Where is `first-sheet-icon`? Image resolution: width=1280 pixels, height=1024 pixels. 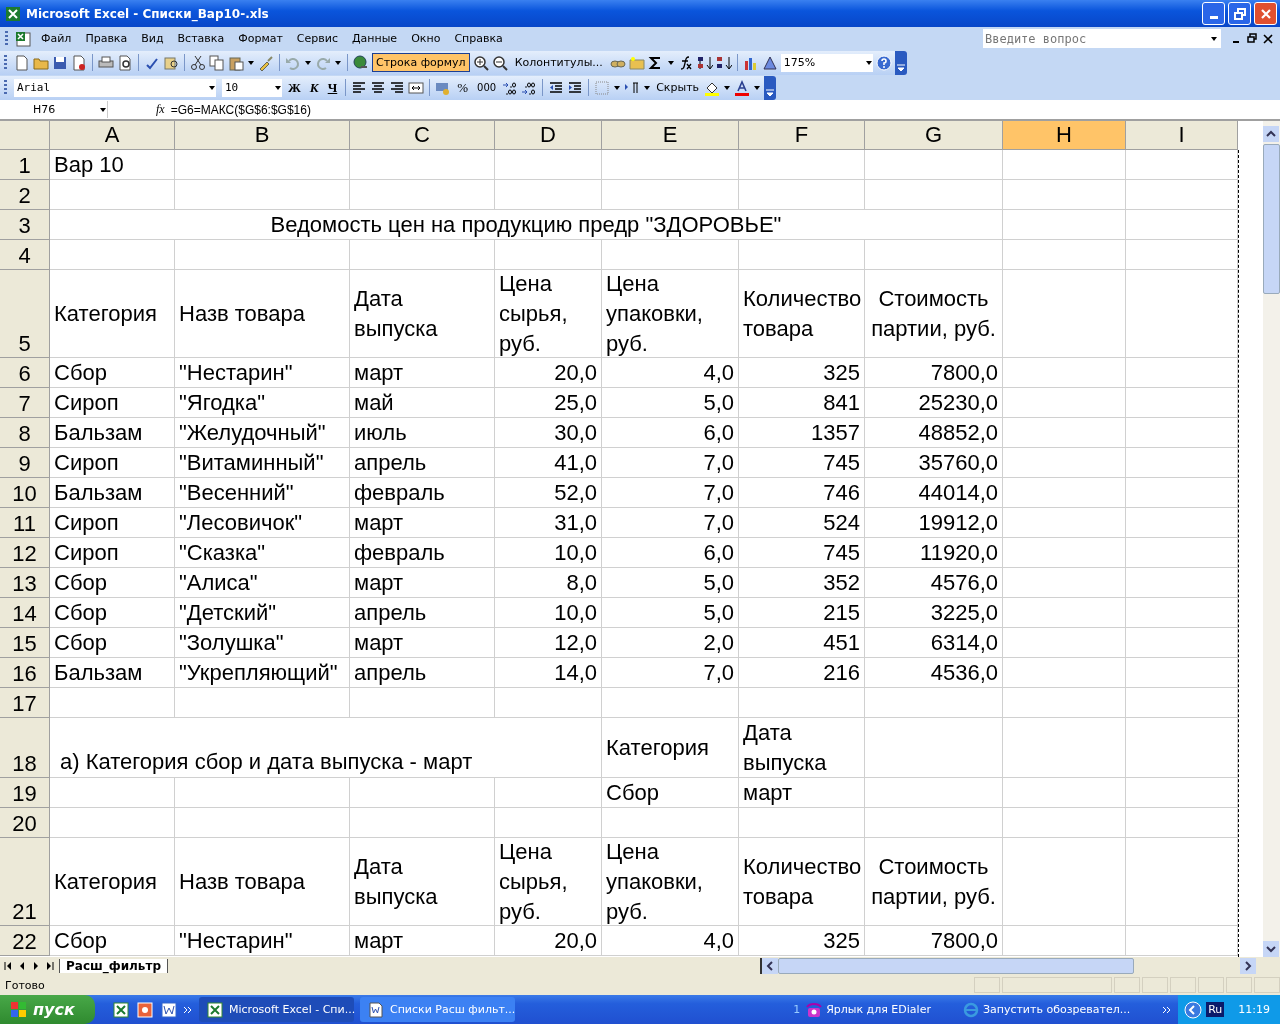
first-sheet-icon is located at coordinates (8, 966).